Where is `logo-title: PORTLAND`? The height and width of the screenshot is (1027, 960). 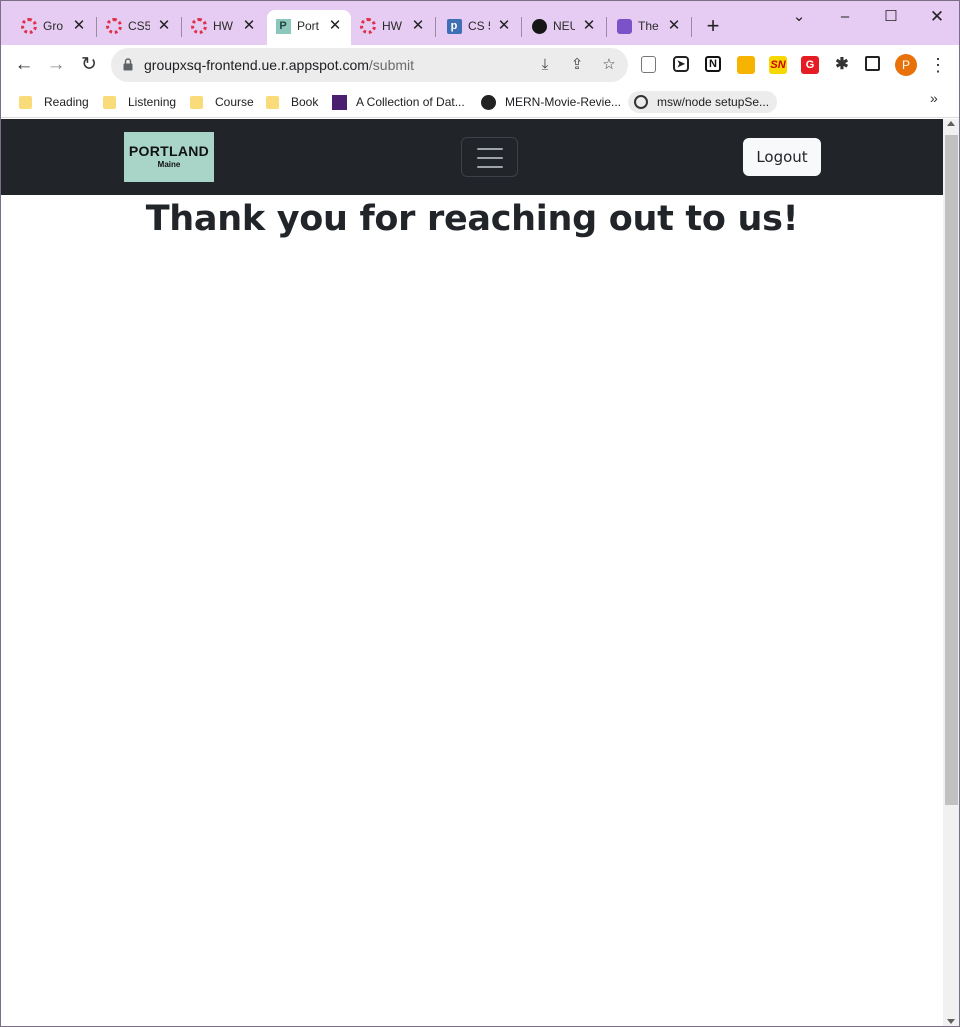 logo-title: PORTLAND is located at coordinates (169, 151).